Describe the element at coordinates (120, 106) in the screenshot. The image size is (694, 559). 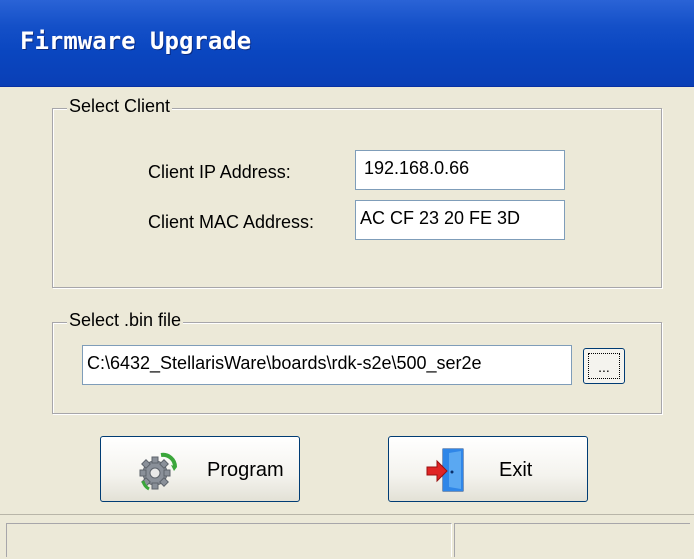
I see `select-client-legend: Select Client` at that location.